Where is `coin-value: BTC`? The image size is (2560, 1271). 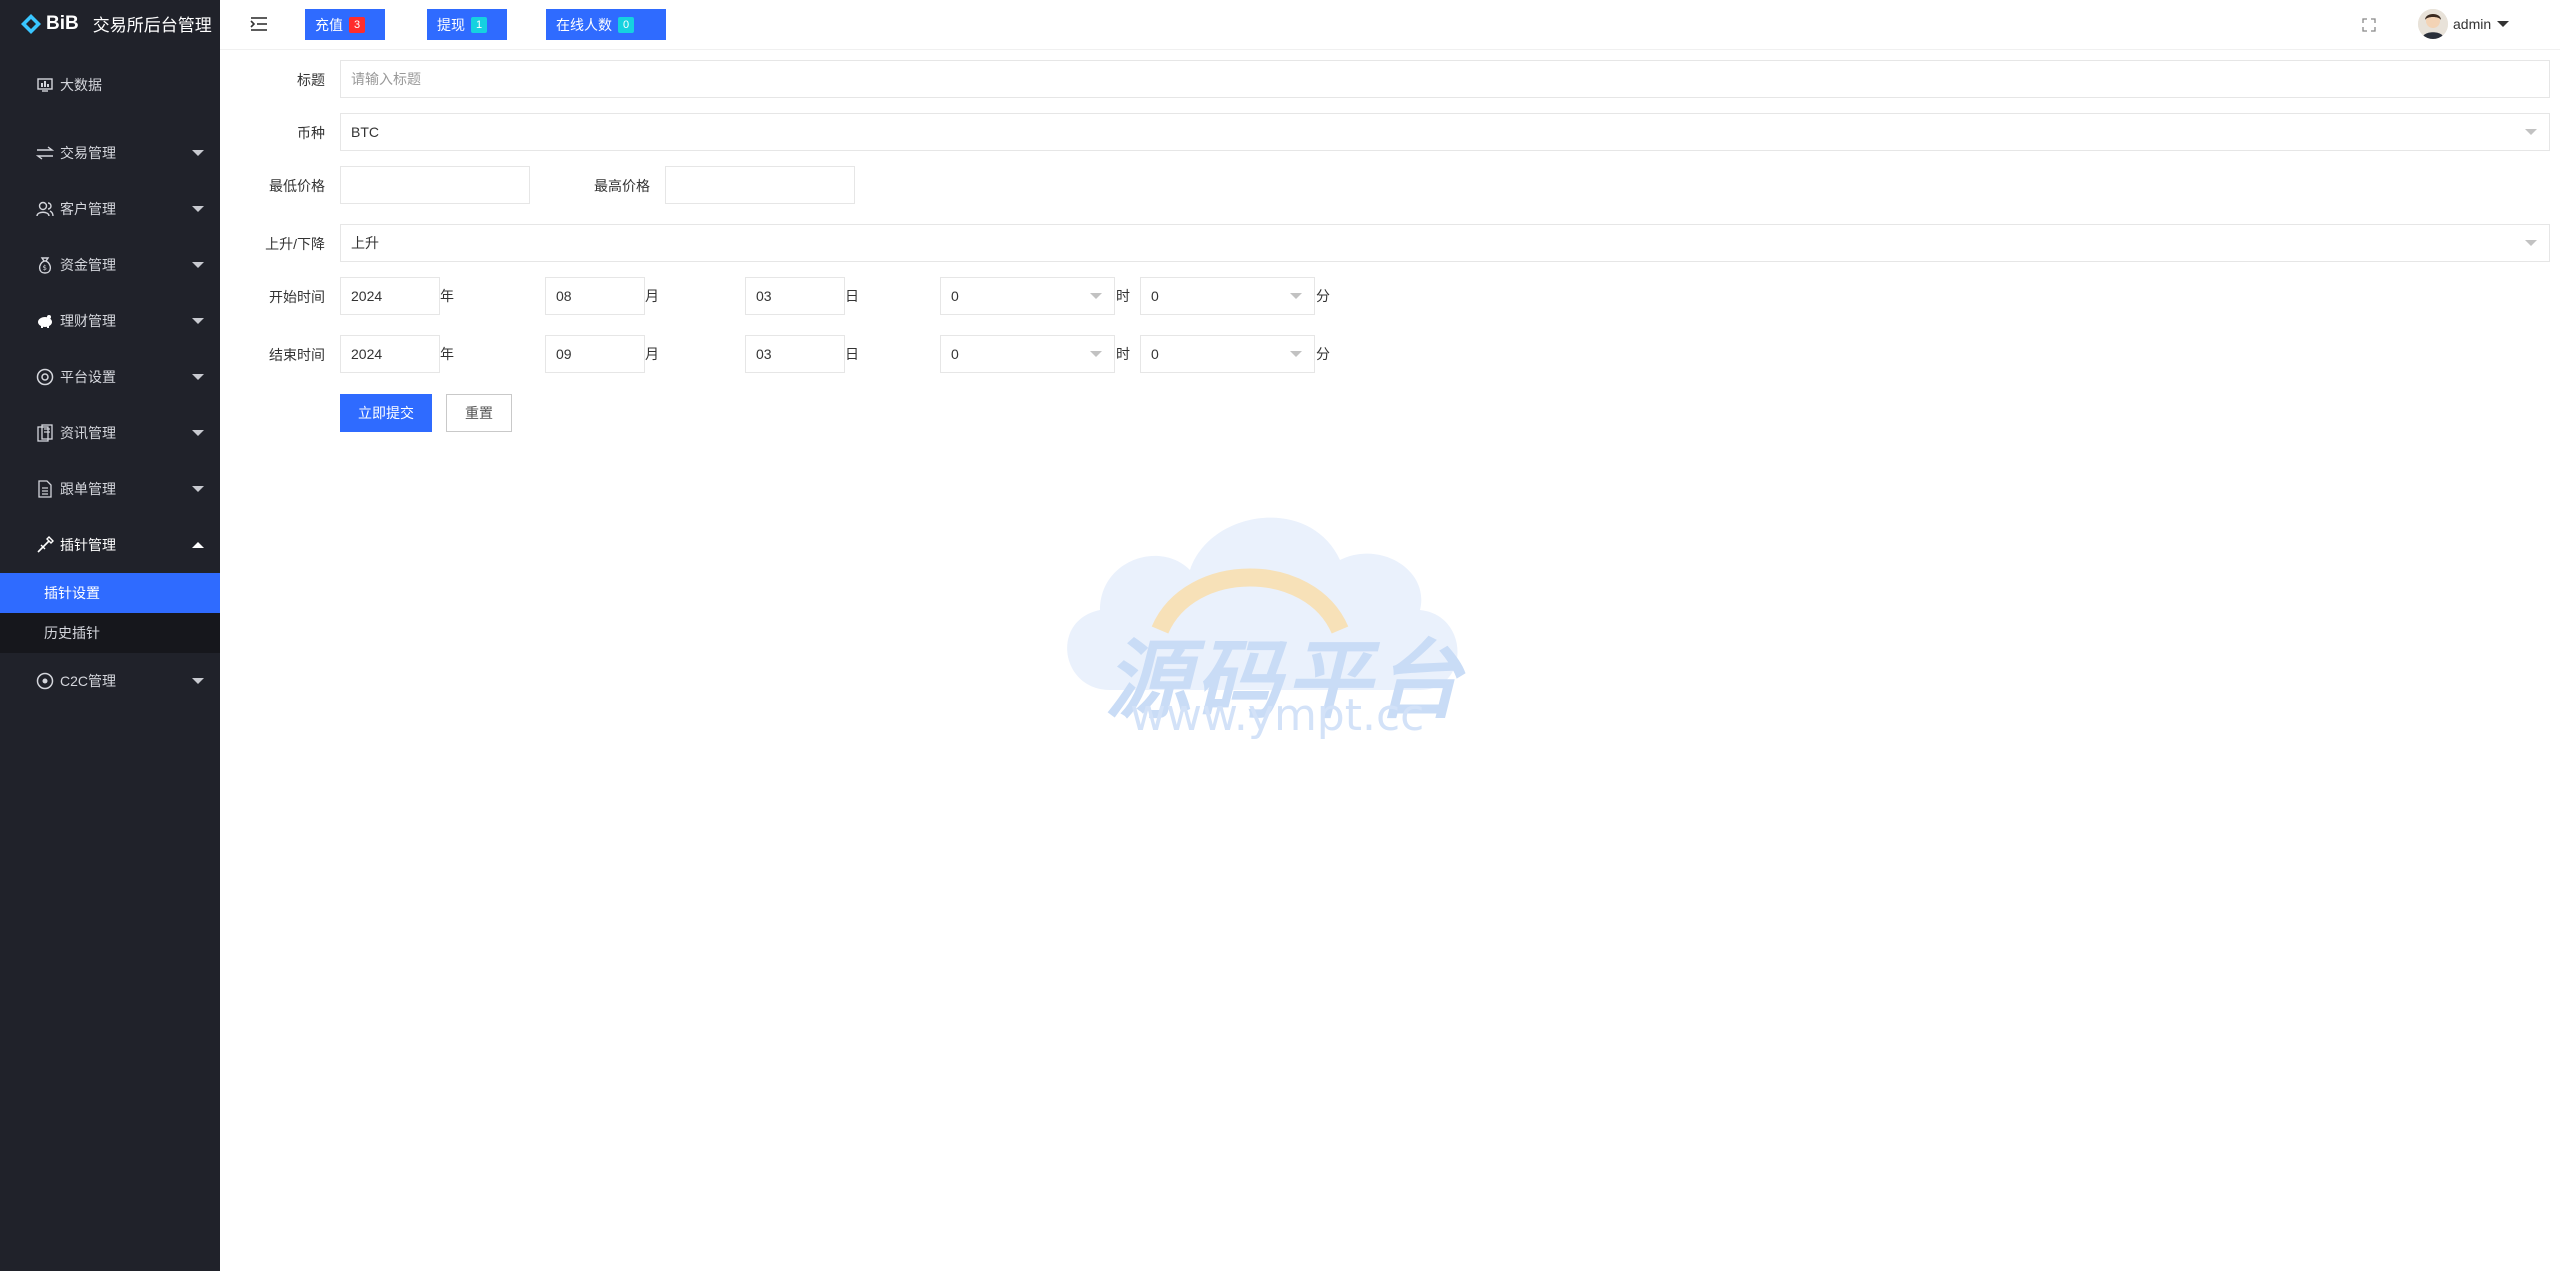 coin-value: BTC is located at coordinates (365, 132).